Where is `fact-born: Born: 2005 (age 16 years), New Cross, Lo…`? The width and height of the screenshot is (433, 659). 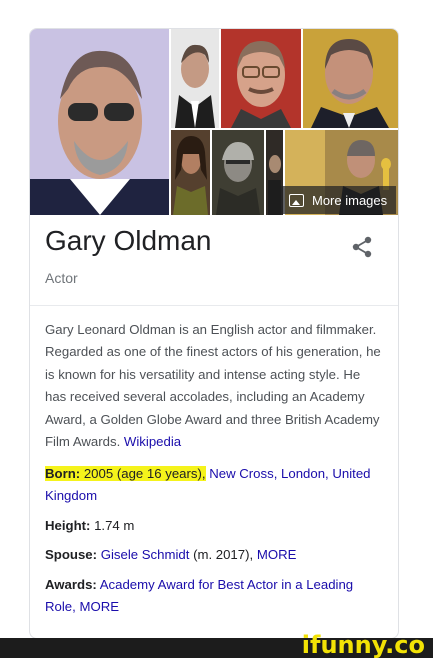 fact-born: Born: 2005 (age 16 years), New Cross, Lo… is located at coordinates (215, 485).